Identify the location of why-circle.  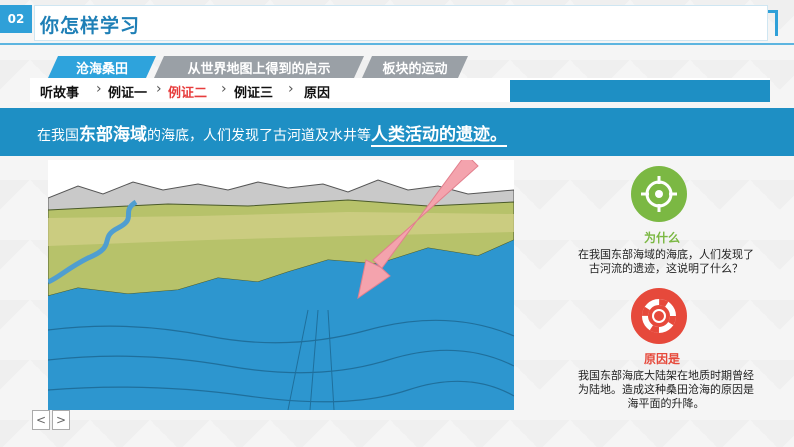
(659, 194).